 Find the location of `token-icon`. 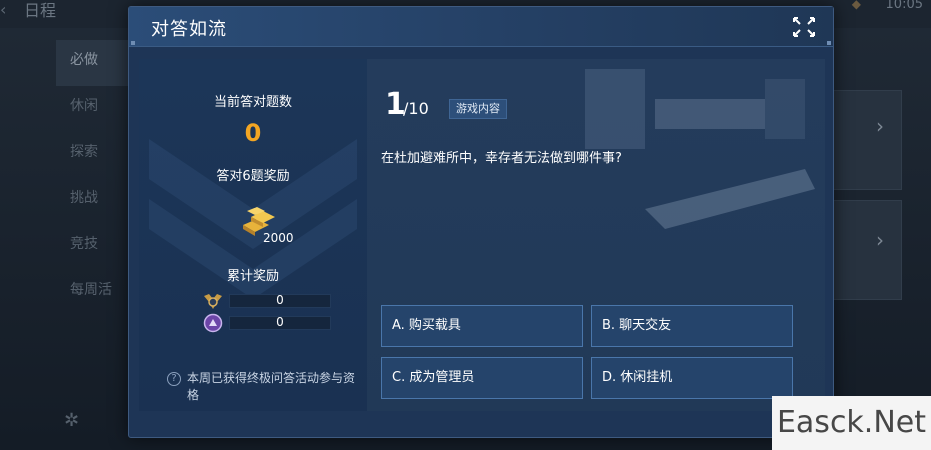

token-icon is located at coordinates (213, 323).